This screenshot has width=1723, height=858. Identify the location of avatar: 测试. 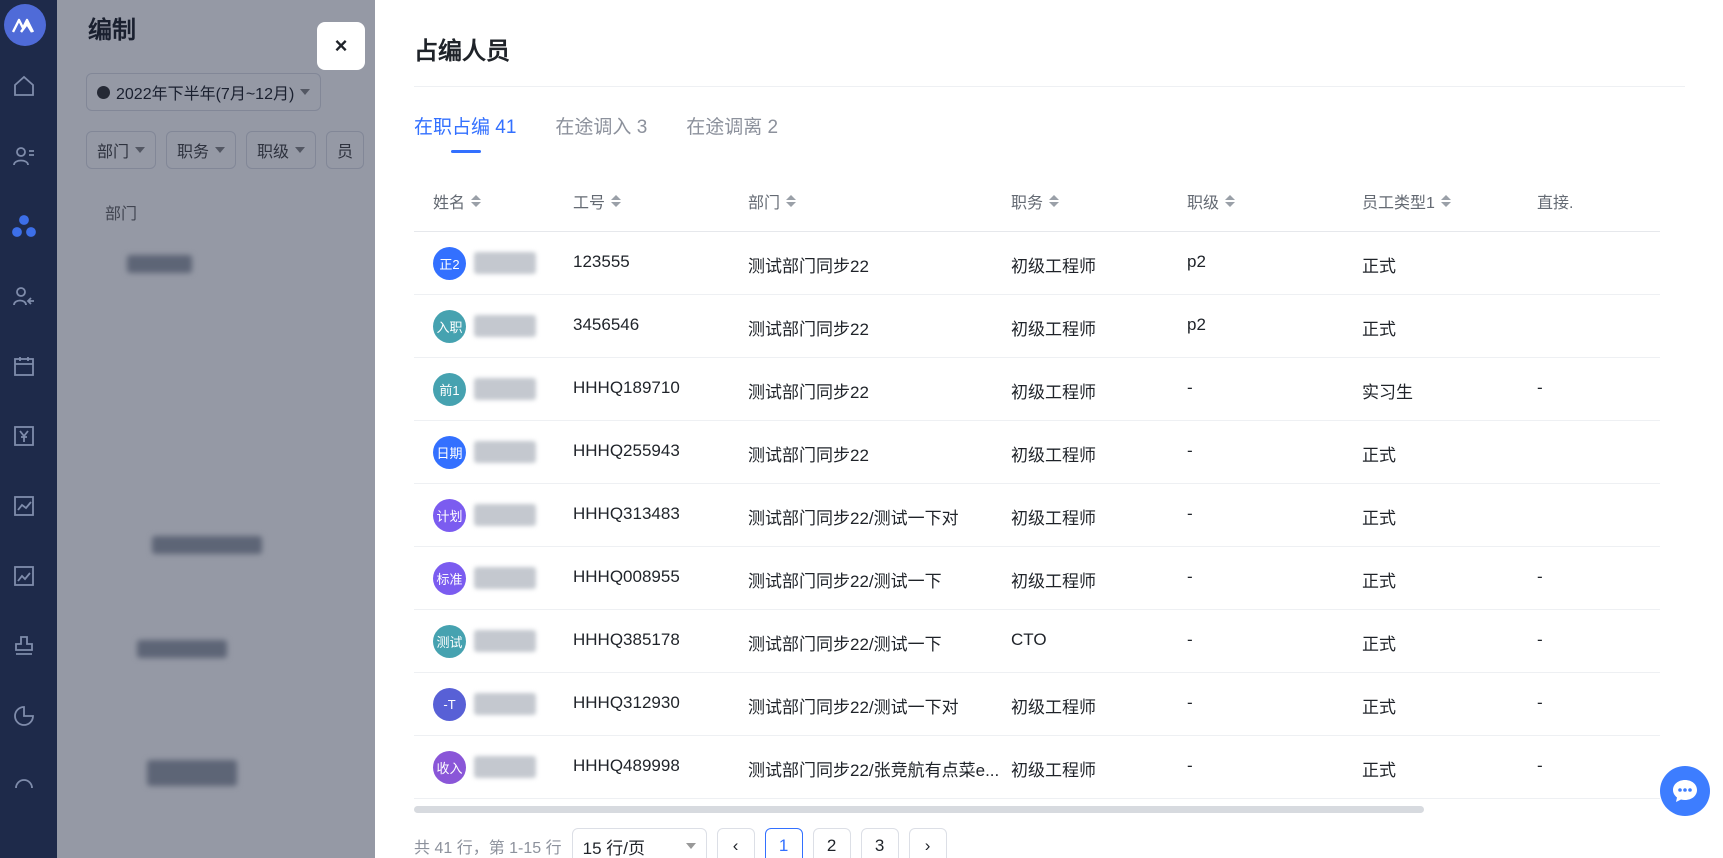
(449, 641).